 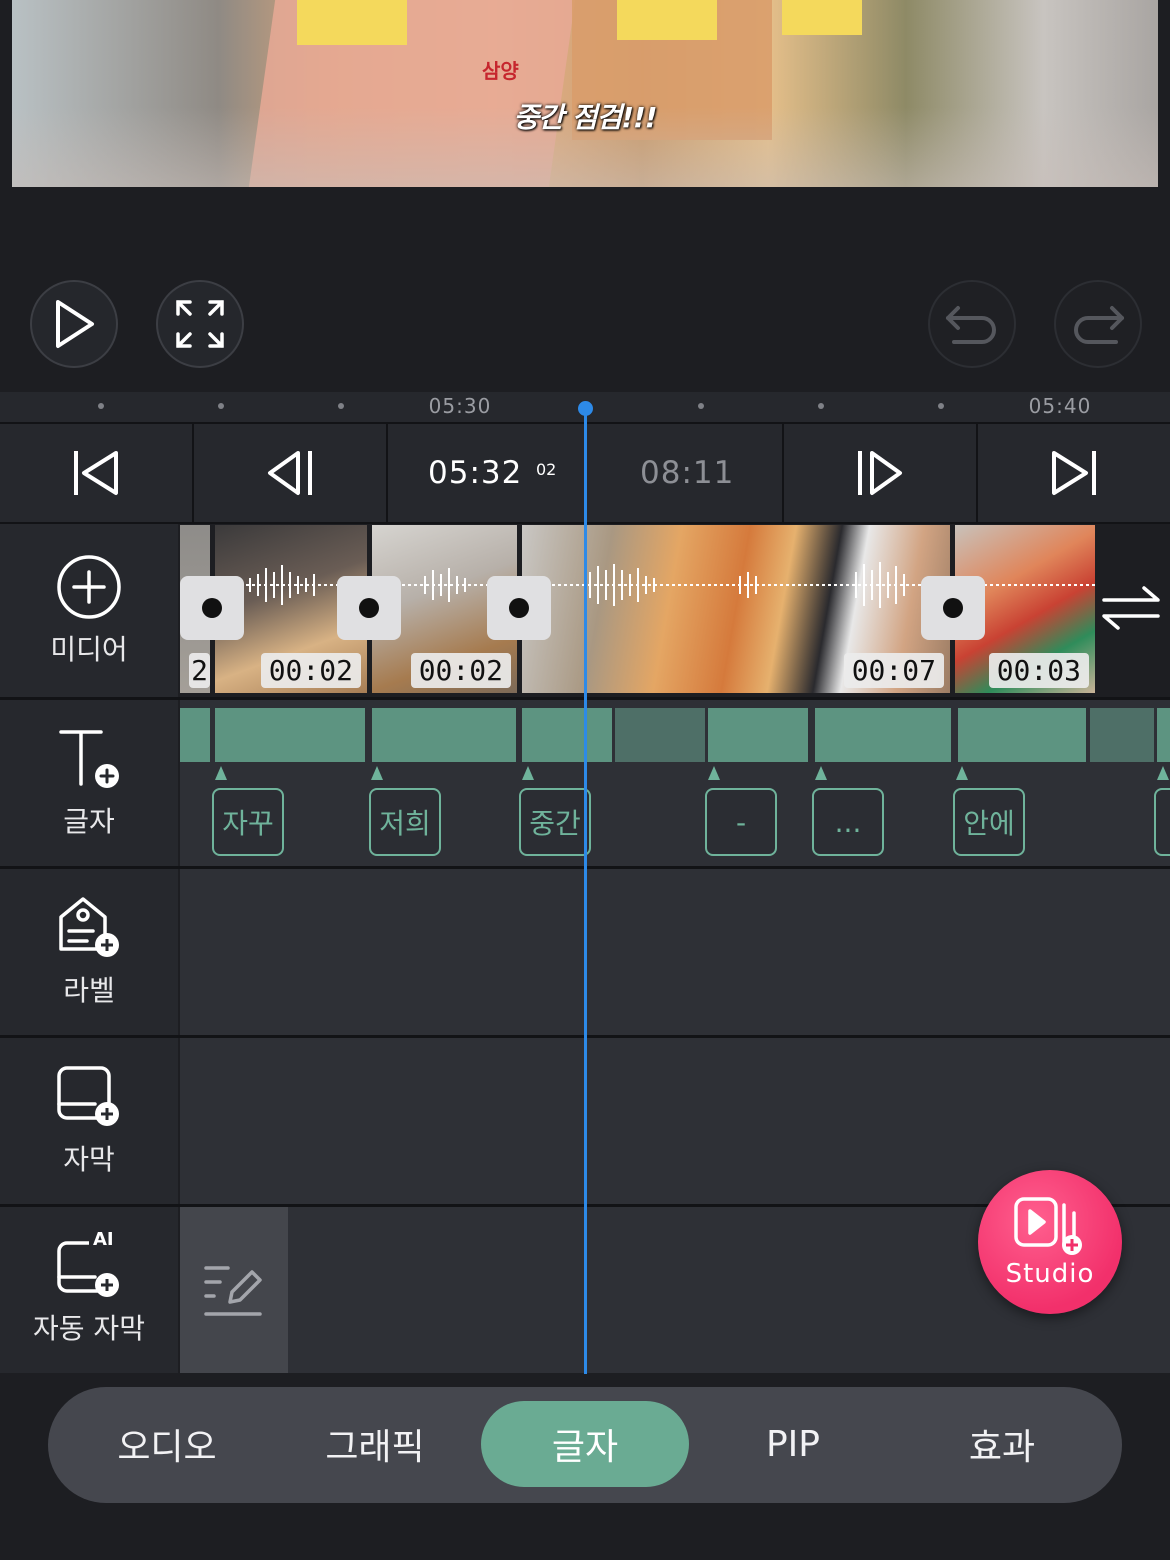 I want to click on playhead, so click(x=585, y=891).